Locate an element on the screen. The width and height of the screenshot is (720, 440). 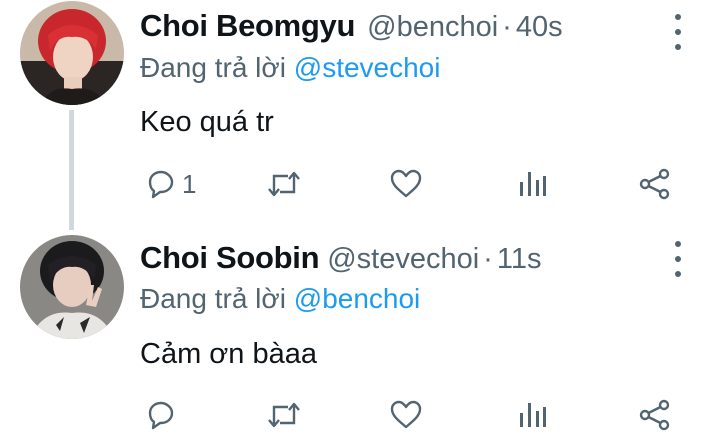
user-handle: @stevechoi is located at coordinates (403, 259).